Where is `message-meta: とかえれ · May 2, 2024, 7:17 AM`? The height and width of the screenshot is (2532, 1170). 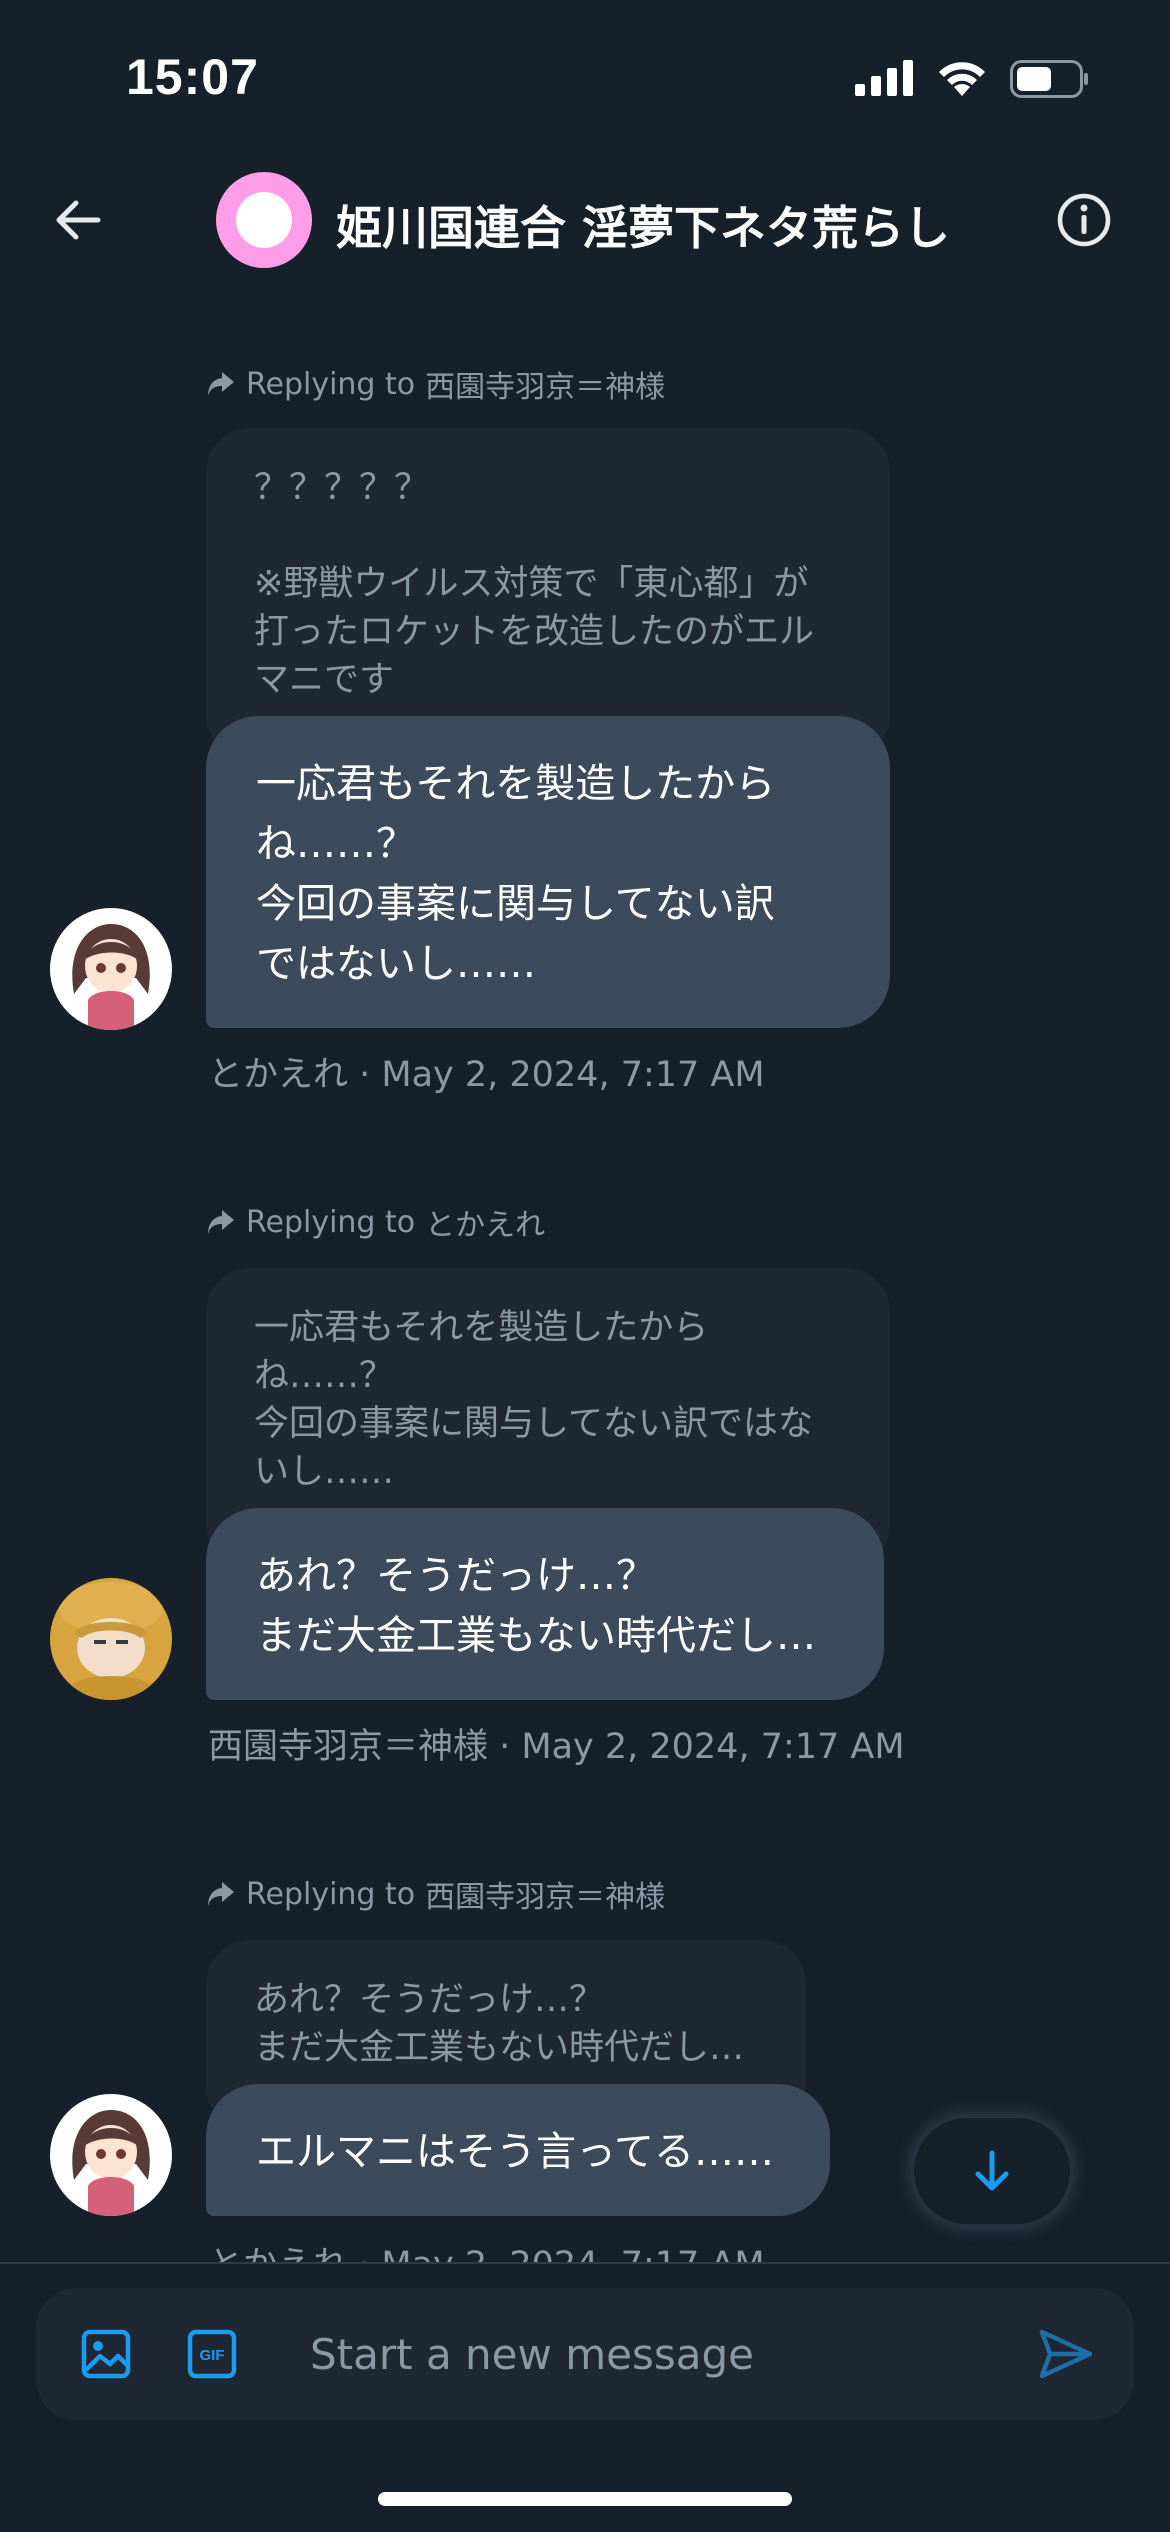
message-meta: とかえれ · May 2, 2024, 7:17 AM is located at coordinates (486, 1075).